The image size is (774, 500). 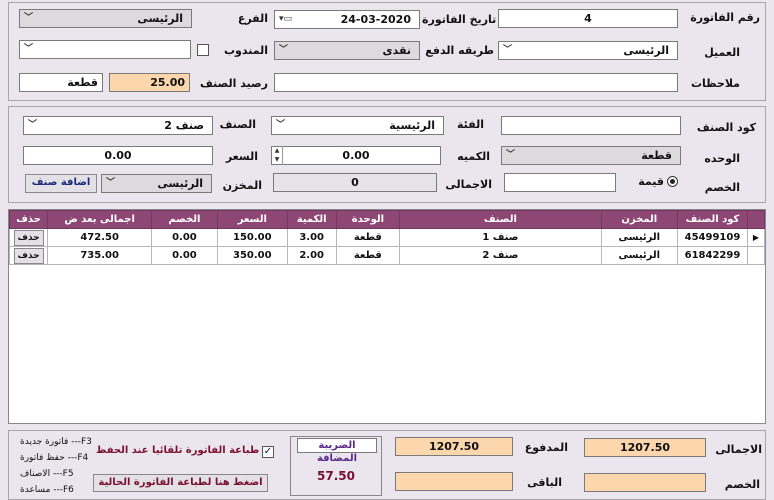 I want to click on item-select: ﹀ صنف 2, so click(x=118, y=125).